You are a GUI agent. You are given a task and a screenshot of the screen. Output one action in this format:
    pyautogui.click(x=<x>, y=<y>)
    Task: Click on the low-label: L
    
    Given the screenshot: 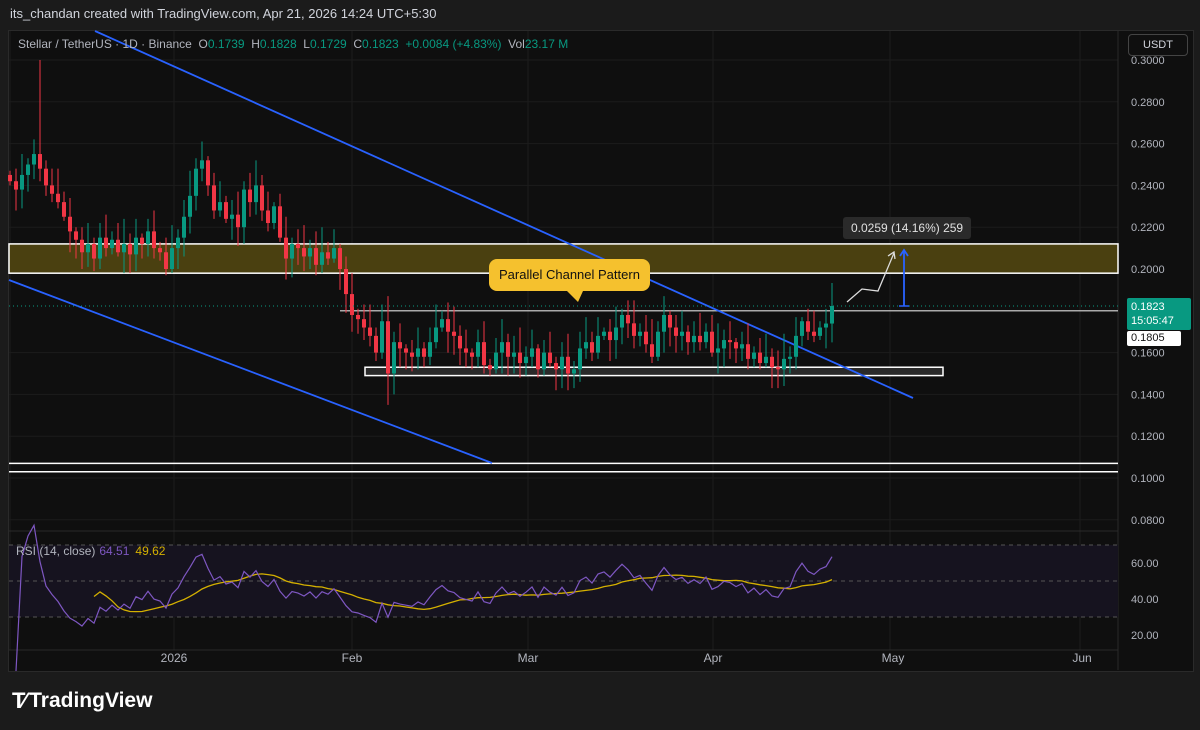 What is the action you would take?
    pyautogui.click(x=306, y=44)
    